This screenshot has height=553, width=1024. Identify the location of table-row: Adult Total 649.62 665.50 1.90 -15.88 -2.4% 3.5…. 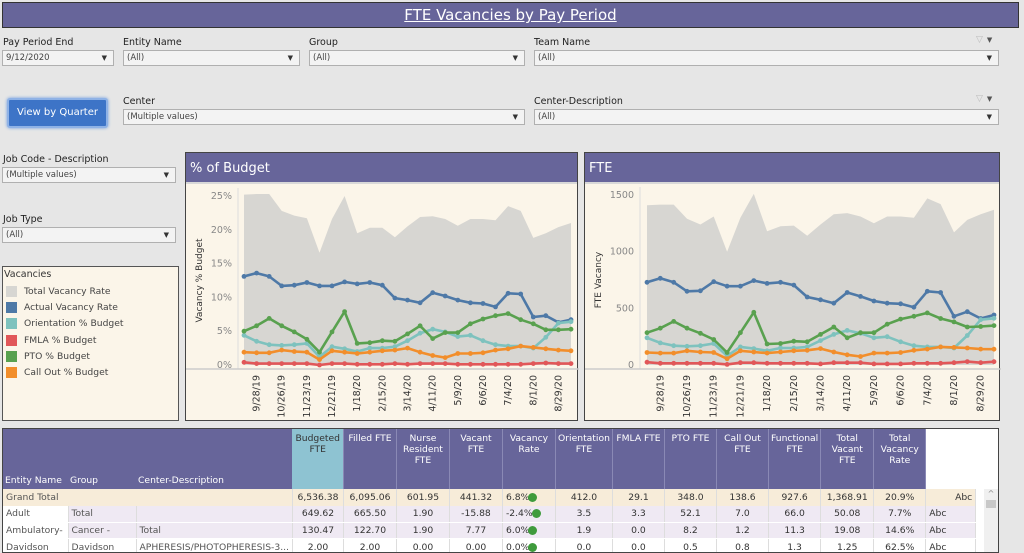
(490, 514).